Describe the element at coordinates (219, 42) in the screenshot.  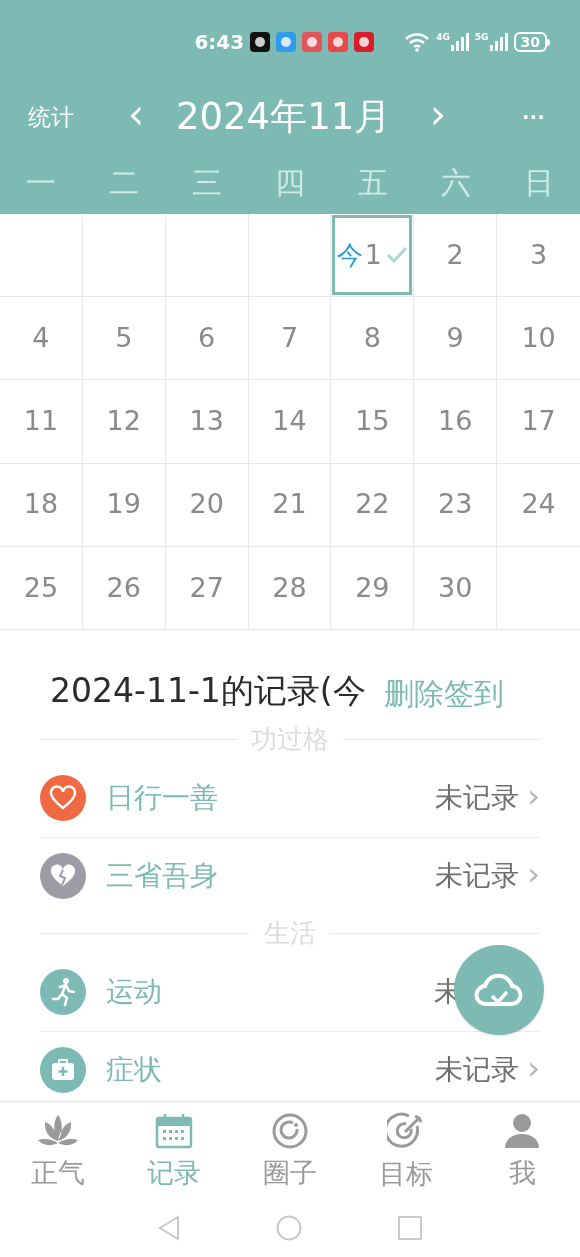
I see `clock: 6:43` at that location.